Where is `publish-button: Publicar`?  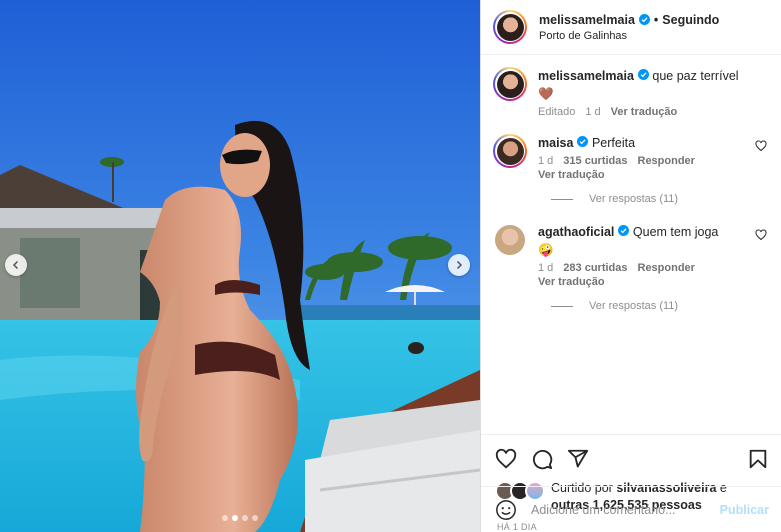 publish-button: Publicar is located at coordinates (744, 510).